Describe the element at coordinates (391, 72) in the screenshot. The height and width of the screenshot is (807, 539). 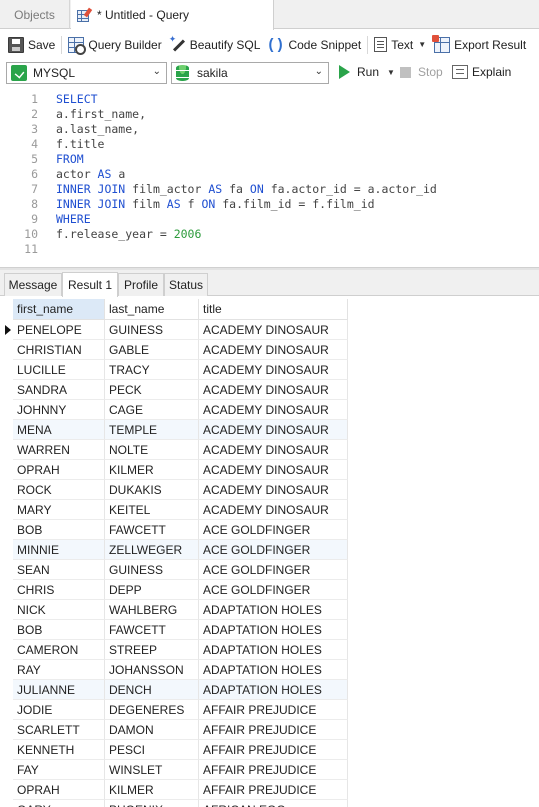
I see `caret-down-icon: ▼` at that location.